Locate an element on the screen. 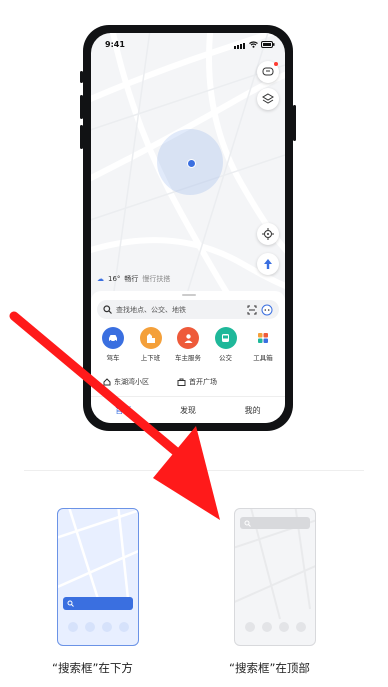  shortcut-car-owner: 车主服务 is located at coordinates (188, 344).